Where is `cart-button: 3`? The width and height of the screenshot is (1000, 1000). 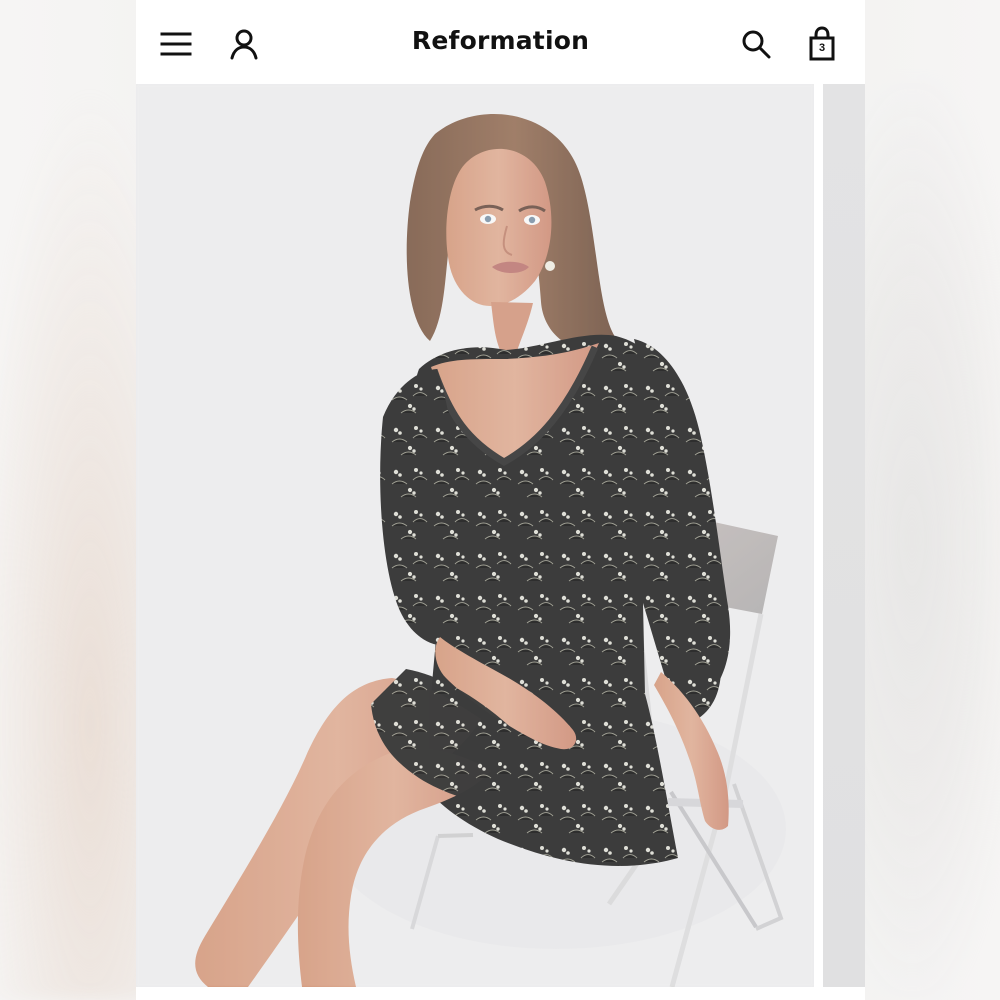
cart-button: 3 is located at coordinates (822, 44).